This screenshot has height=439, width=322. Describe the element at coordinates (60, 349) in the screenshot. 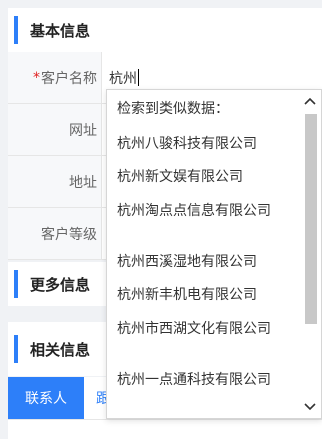

I see `section-title-related: 相关信息` at that location.